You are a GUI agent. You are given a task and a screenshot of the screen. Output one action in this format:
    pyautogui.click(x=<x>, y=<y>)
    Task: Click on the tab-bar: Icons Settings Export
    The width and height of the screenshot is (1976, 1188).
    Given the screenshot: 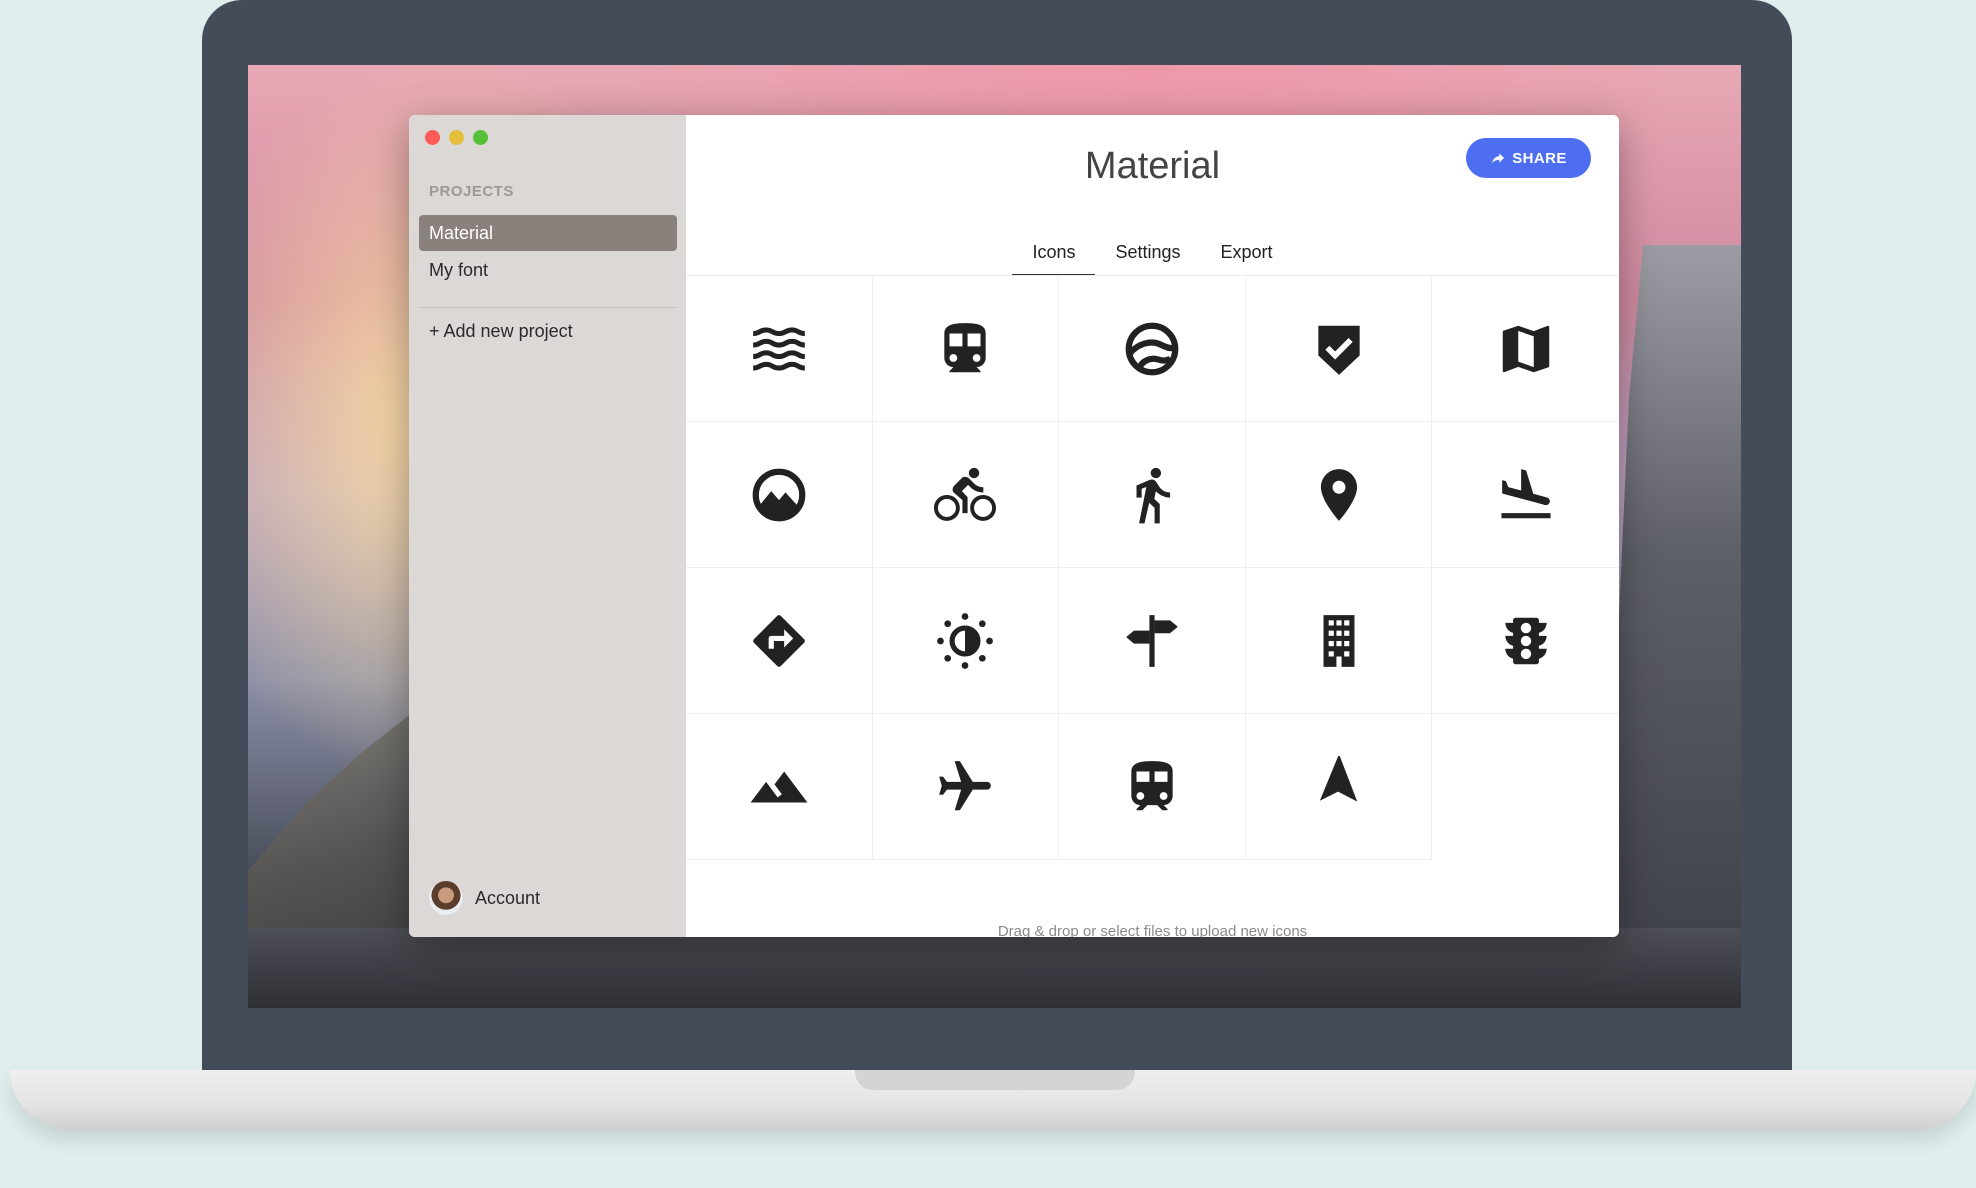 What is the action you would take?
    pyautogui.click(x=1152, y=253)
    